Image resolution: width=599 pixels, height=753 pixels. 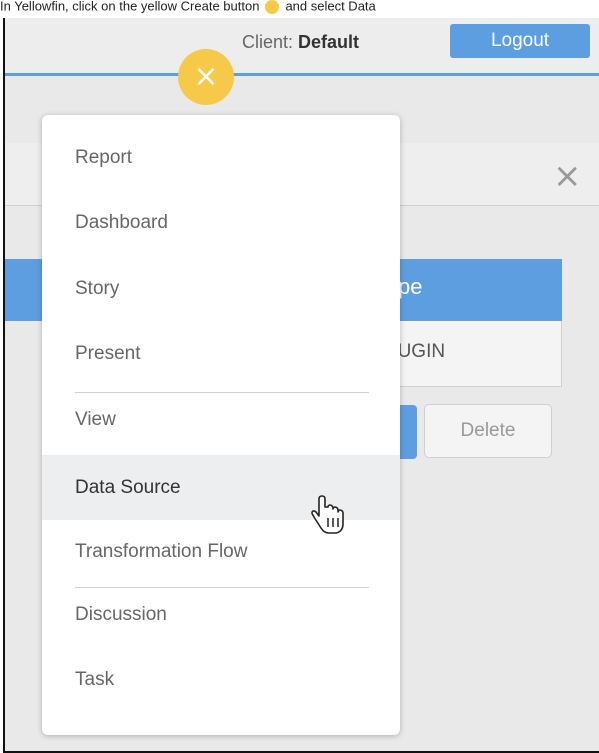 I want to click on menu-item-report: Report, so click(x=221, y=157).